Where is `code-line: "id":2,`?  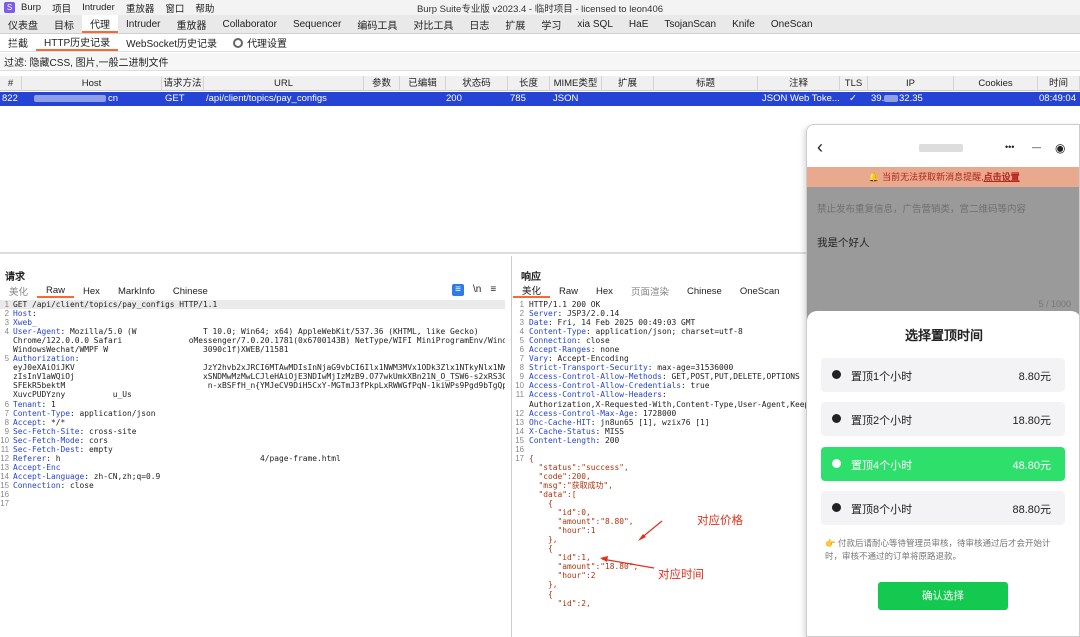 code-line: "id":2, is located at coordinates (667, 603).